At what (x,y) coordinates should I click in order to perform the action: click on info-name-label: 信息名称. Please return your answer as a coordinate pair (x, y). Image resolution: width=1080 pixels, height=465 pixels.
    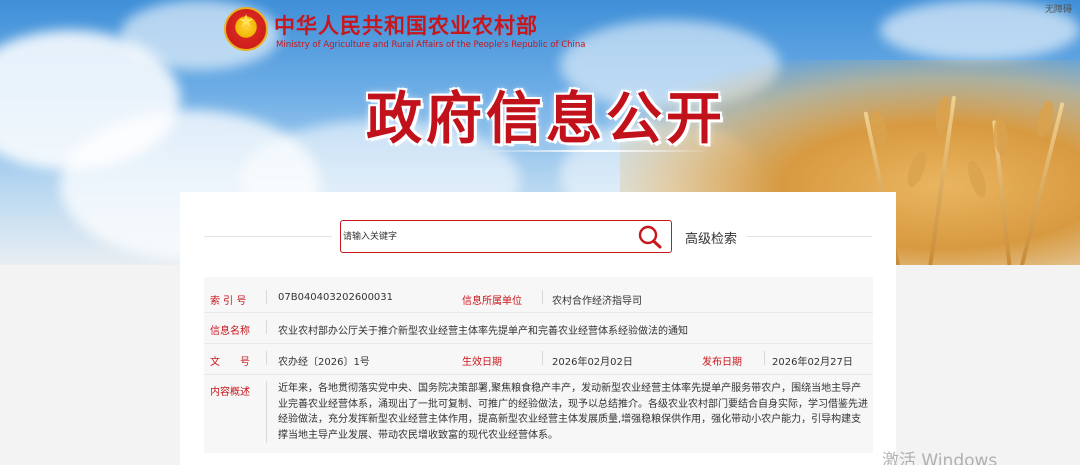
    Looking at the image, I should click on (230, 331).